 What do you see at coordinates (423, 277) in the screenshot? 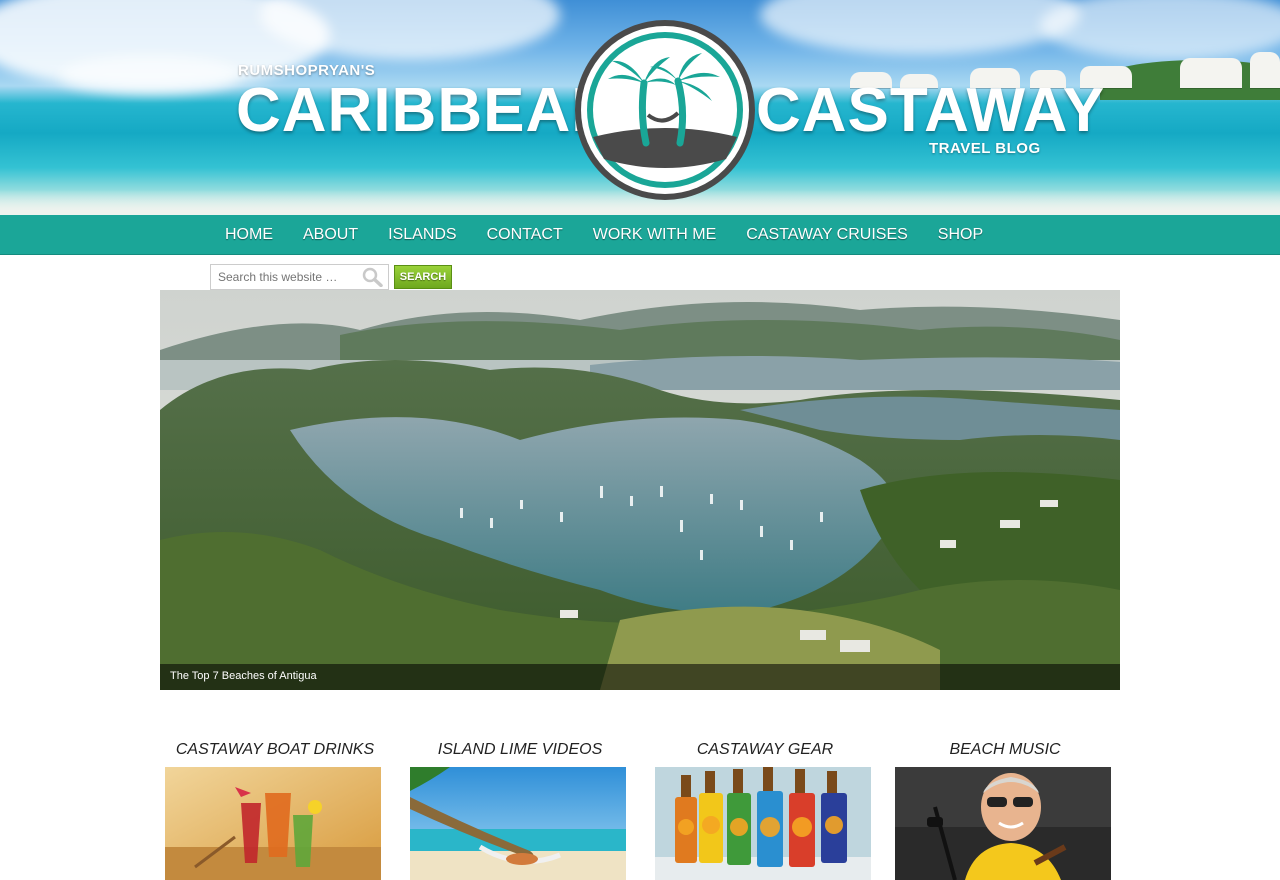
I see `search-button: SEARCH` at bounding box center [423, 277].